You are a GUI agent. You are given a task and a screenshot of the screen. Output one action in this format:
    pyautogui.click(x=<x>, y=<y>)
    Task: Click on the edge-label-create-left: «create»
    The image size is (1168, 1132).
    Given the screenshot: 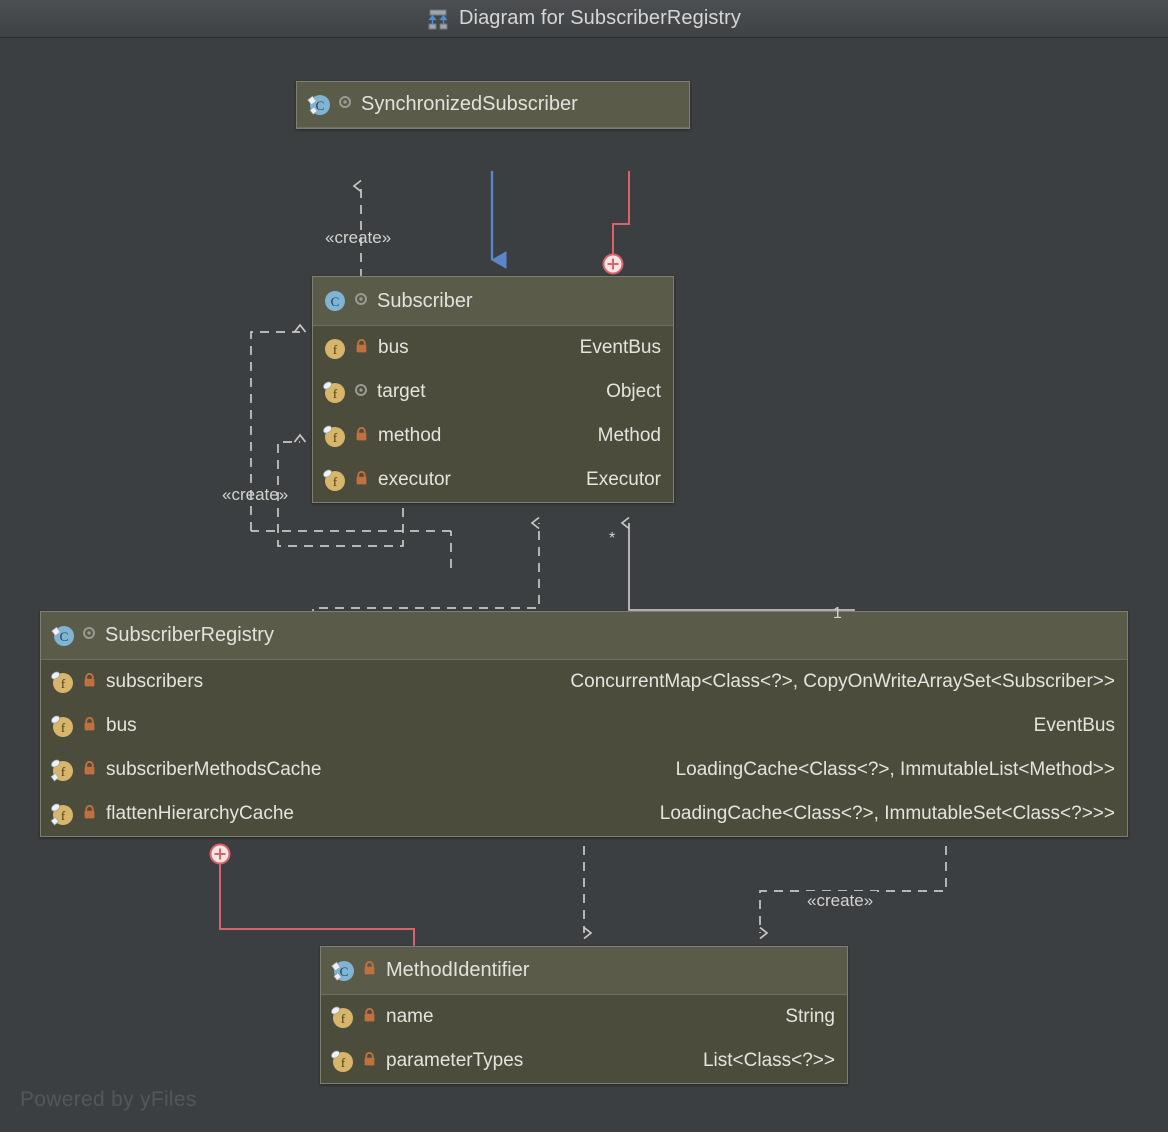 What is the action you would take?
    pyautogui.click(x=255, y=494)
    